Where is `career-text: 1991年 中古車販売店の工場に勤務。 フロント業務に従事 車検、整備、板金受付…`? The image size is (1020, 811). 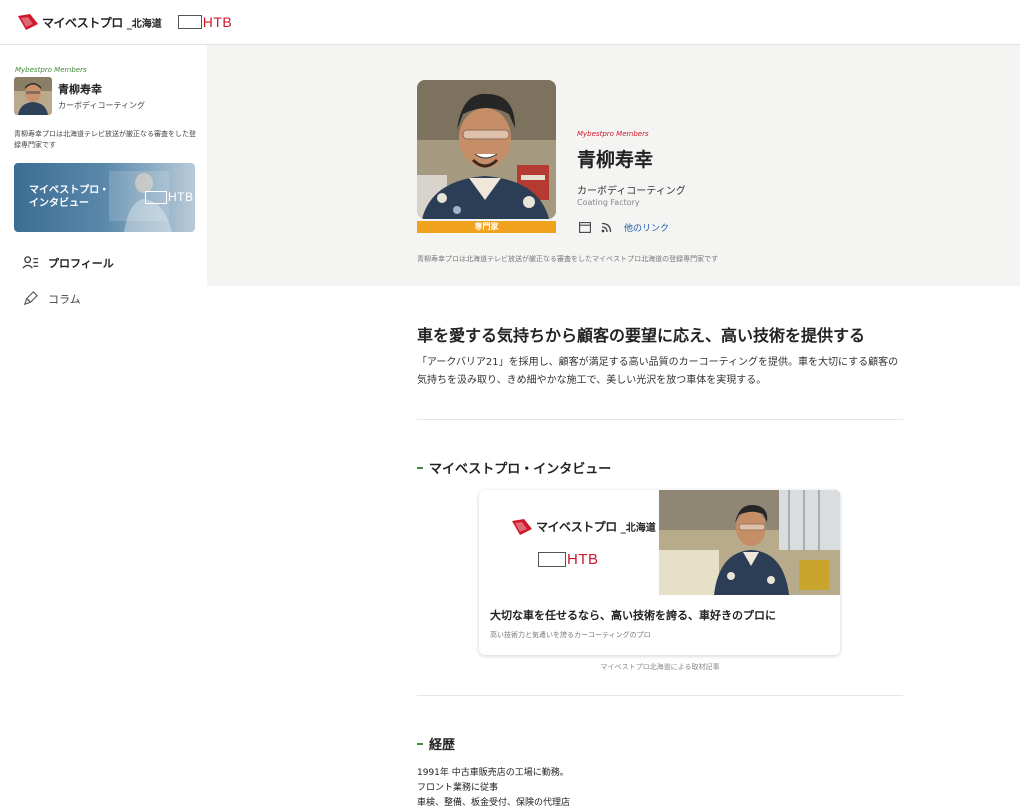 career-text: 1991年 中古車販売店の工場に勤務。 フロント業務に従事 車検、整備、板金受付… is located at coordinates (493, 788).